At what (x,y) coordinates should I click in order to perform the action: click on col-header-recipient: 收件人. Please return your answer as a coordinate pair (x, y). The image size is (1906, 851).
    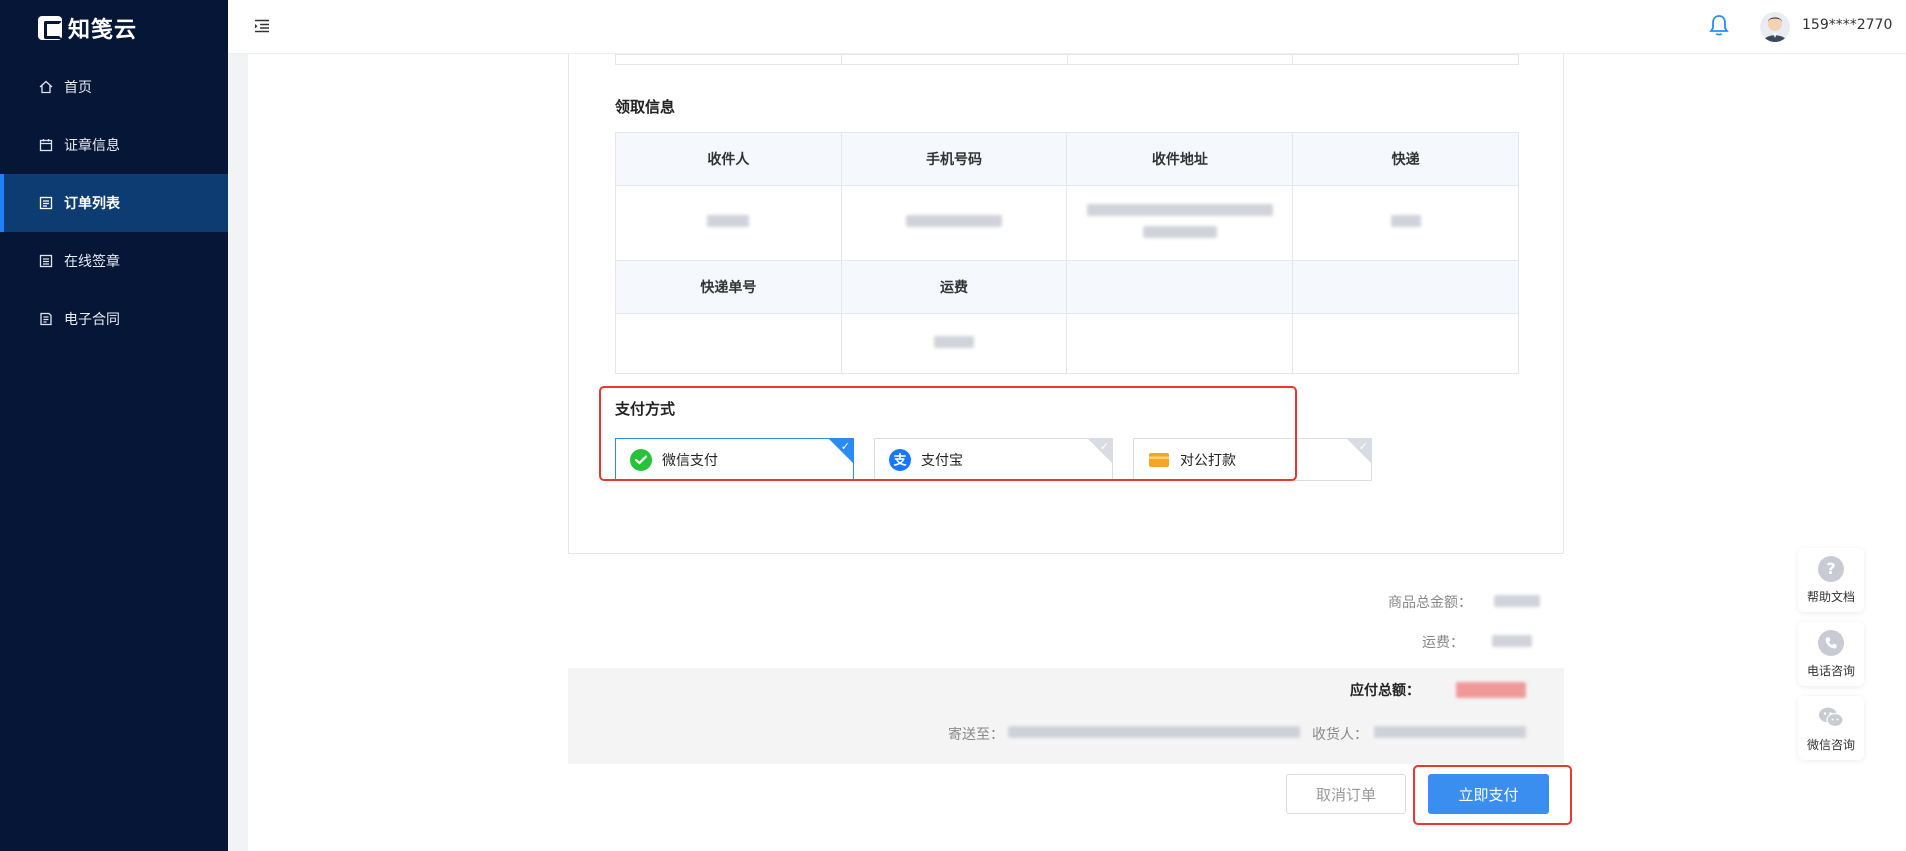
    Looking at the image, I should click on (728, 159).